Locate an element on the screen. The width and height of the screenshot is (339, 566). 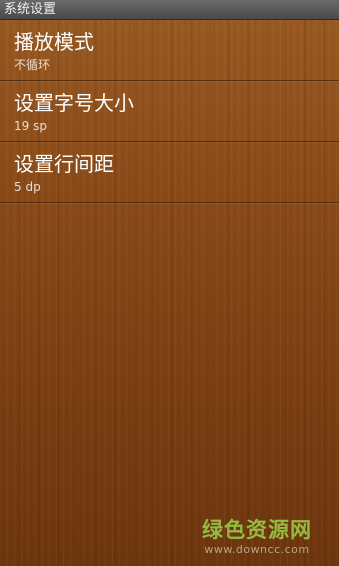
pref-item-font-size: 设置字号大小 19 sp is located at coordinates (169, 111).